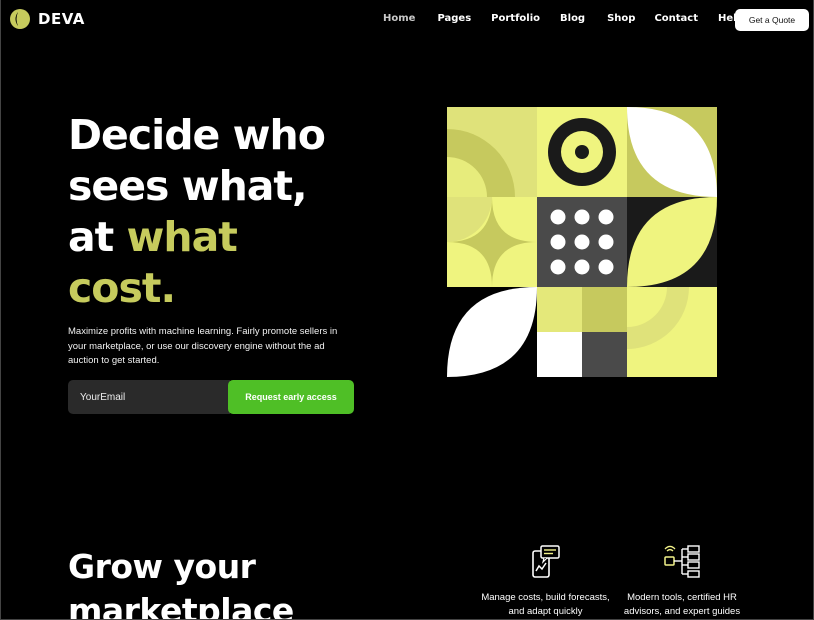 Image resolution: width=814 pixels, height=620 pixels. I want to click on brand-logo: DEVA, so click(47, 19).